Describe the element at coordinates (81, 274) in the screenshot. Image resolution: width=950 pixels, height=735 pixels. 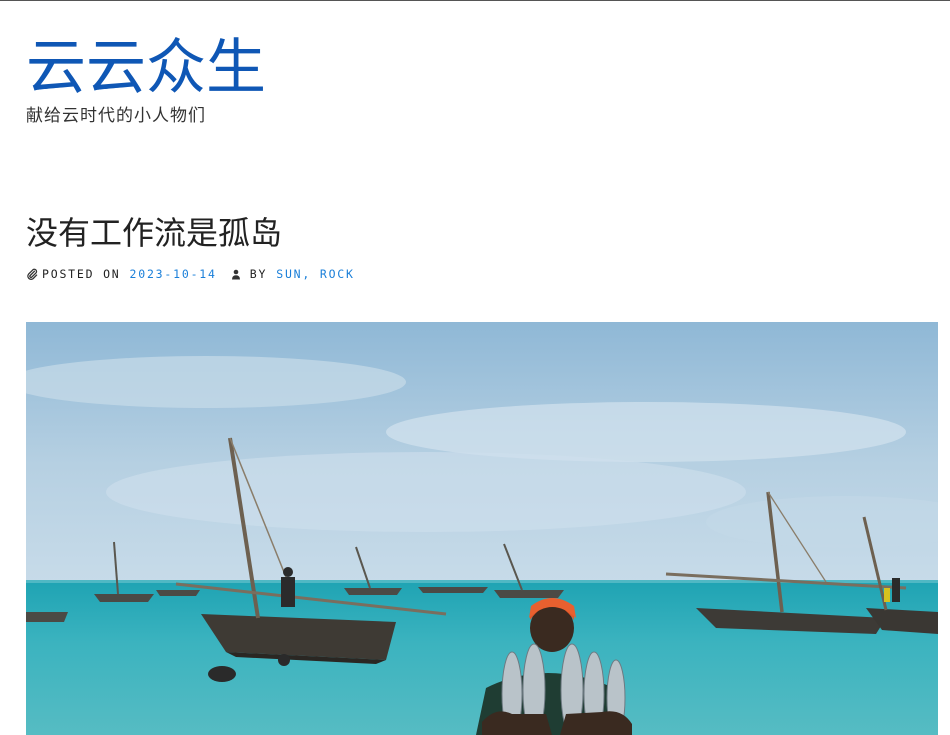
I see `posted-on-label: POSTED ON` at that location.